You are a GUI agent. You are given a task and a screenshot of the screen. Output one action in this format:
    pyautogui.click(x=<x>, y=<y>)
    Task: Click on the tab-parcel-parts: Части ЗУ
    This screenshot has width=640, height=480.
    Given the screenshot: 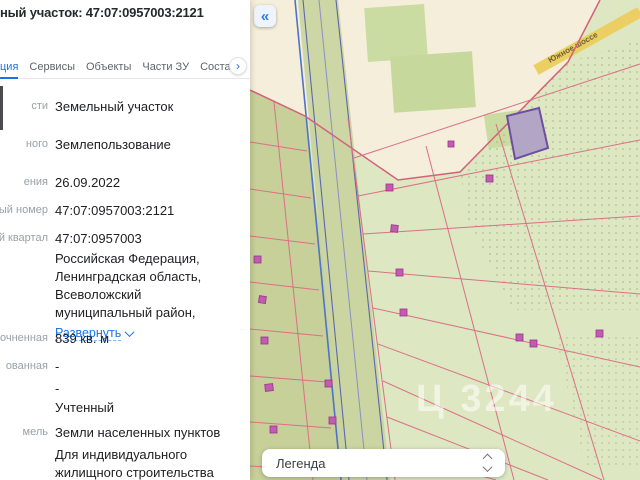 What is the action you would take?
    pyautogui.click(x=165, y=67)
    